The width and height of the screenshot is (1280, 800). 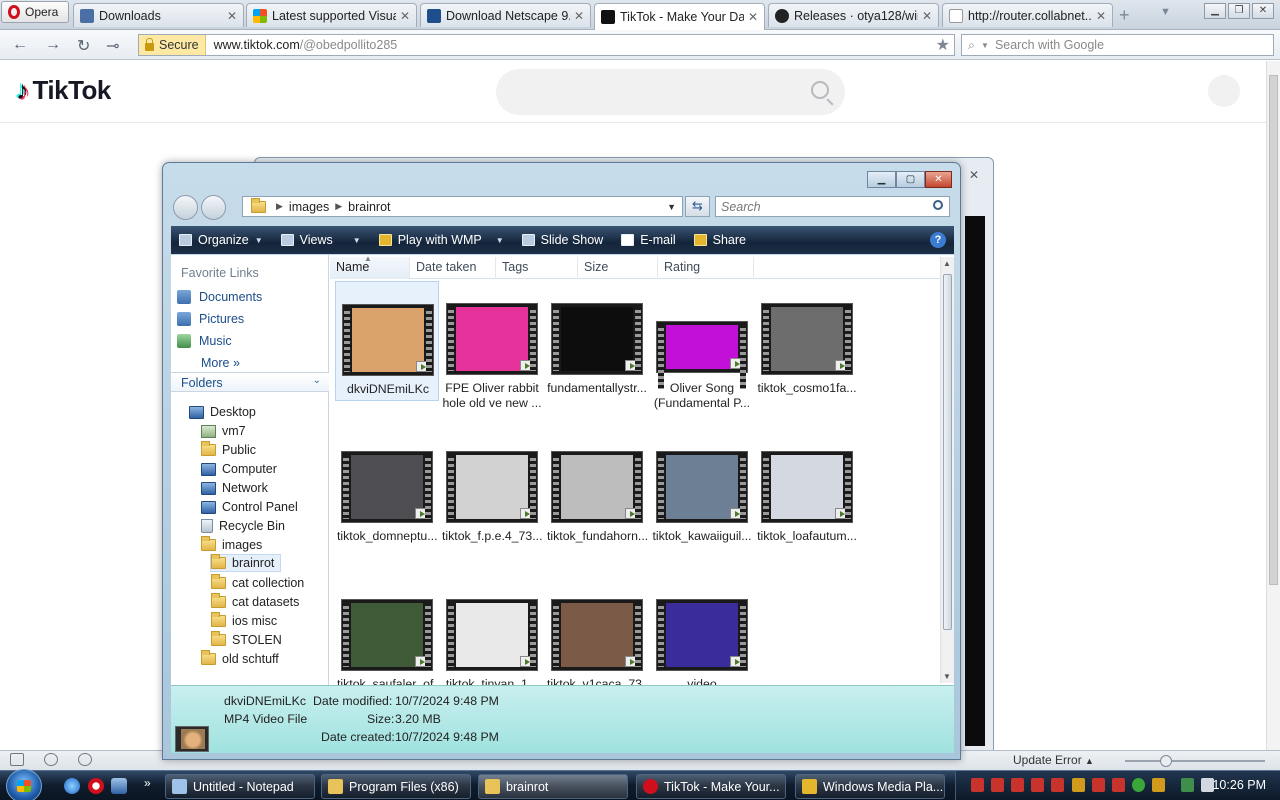 I want to click on taskbar-button-notepad: Untitled - Notepad, so click(x=240, y=786).